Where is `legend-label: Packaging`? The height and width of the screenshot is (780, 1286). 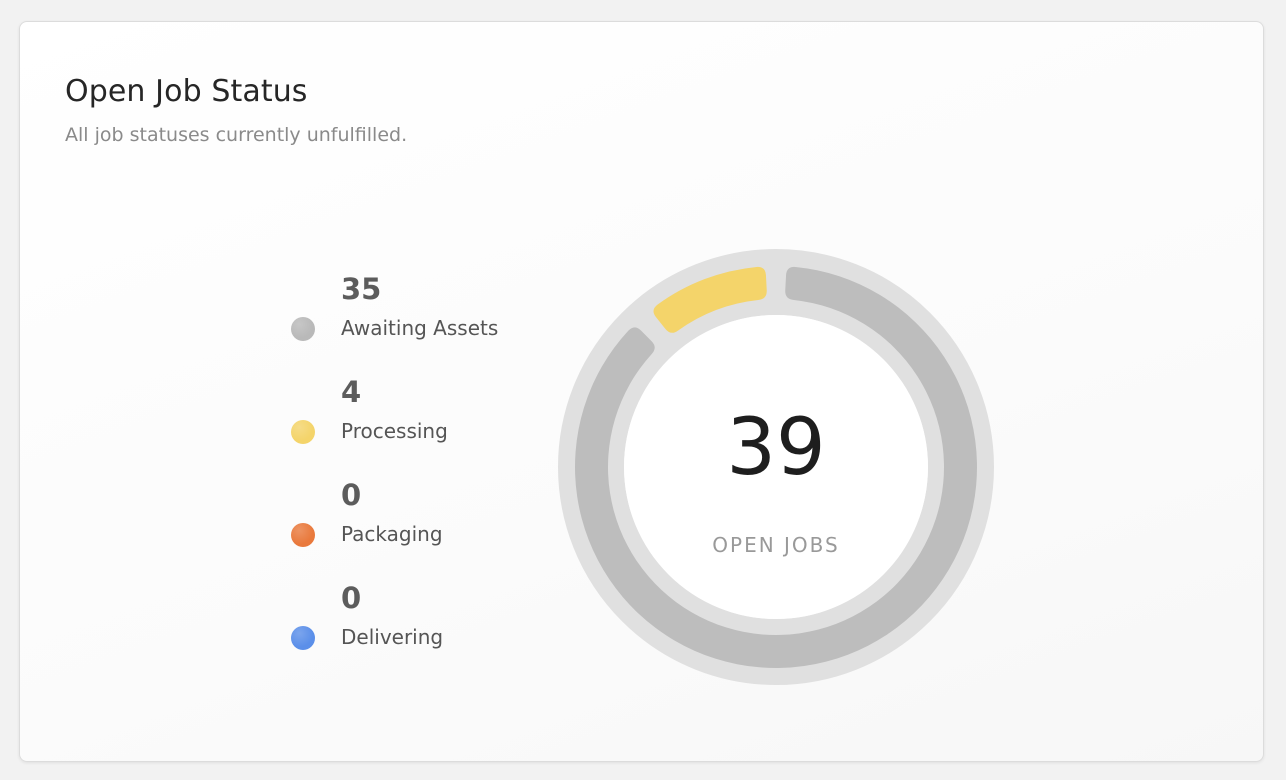 legend-label: Packaging is located at coordinates (392, 534).